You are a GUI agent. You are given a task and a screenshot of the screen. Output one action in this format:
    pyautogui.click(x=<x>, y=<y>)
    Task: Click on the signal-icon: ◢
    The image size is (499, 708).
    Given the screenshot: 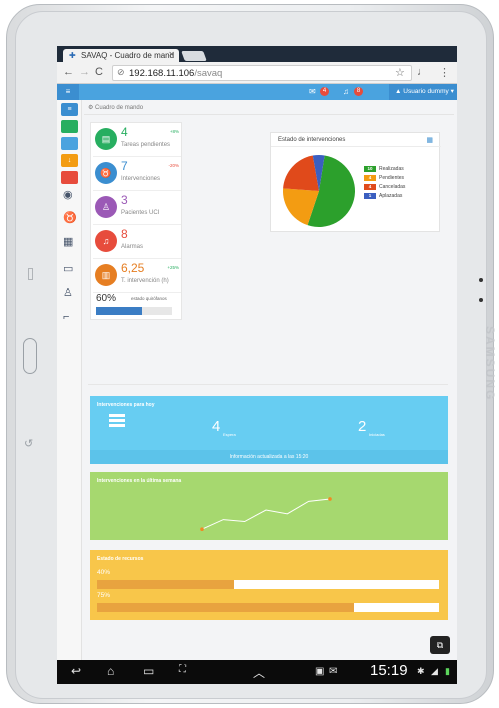 What is the action you would take?
    pyautogui.click(x=434, y=671)
    